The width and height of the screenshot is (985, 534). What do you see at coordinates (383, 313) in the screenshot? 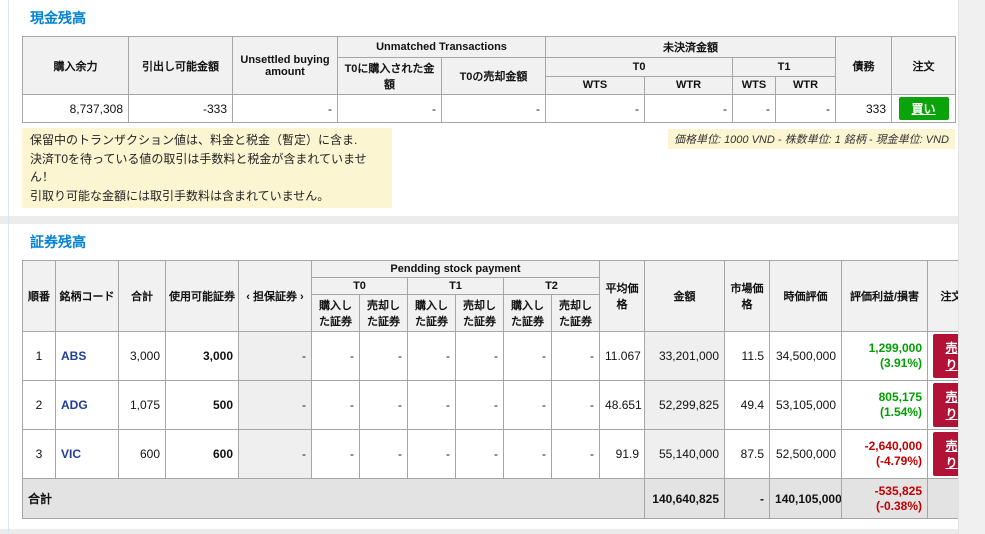
I see `col-t0-sold-sec: 売却した証券` at bounding box center [383, 313].